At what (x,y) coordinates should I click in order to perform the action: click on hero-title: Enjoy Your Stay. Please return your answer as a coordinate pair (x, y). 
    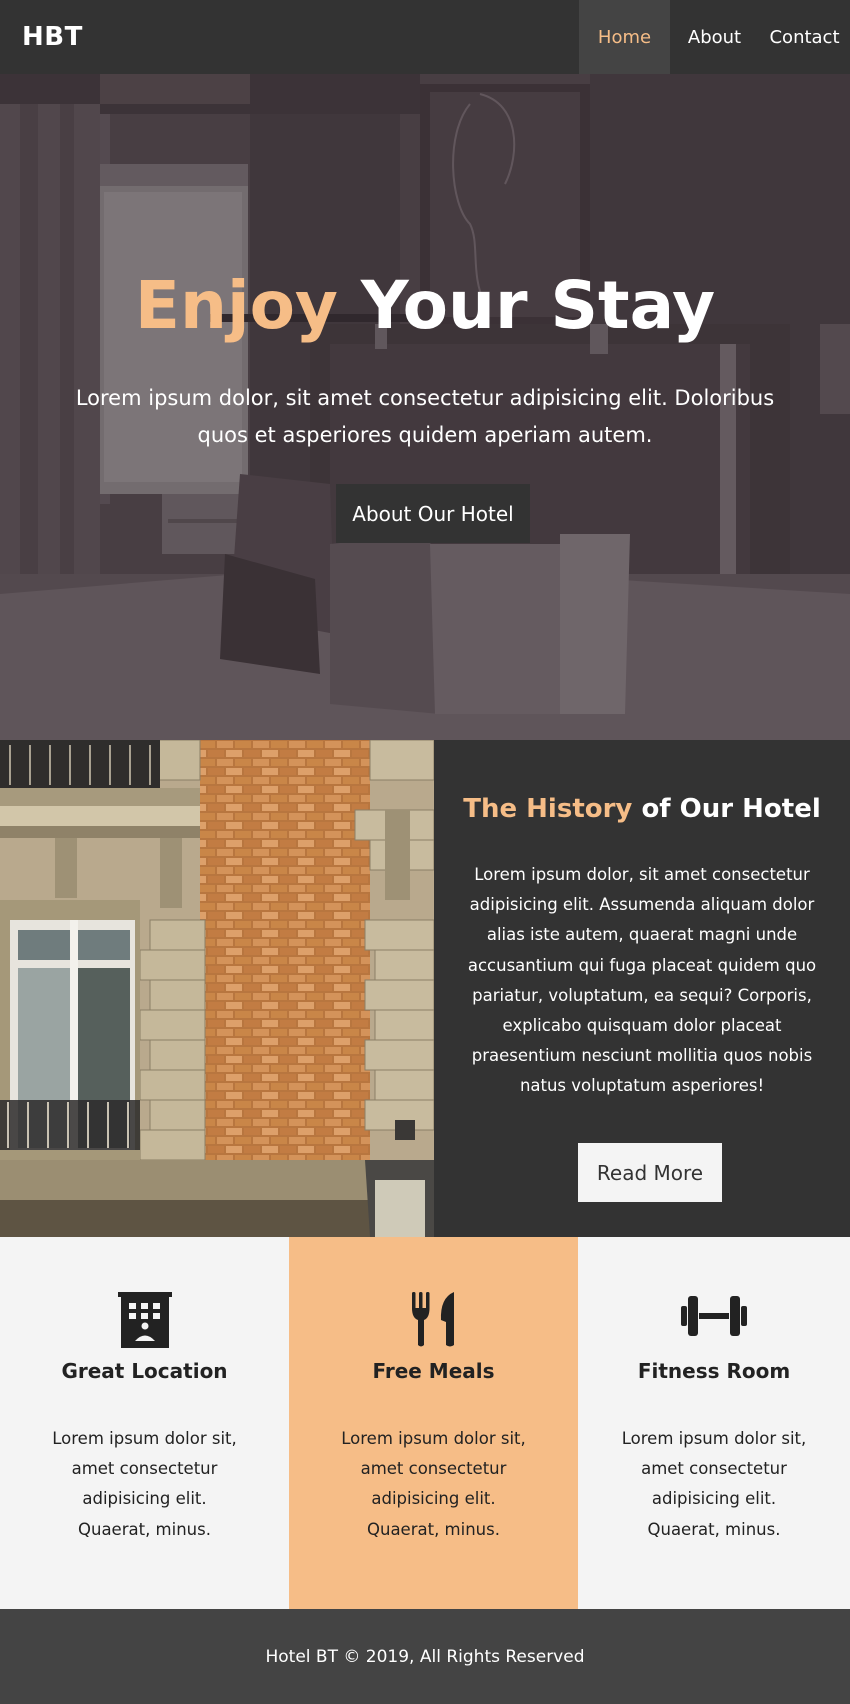
    Looking at the image, I should click on (425, 306).